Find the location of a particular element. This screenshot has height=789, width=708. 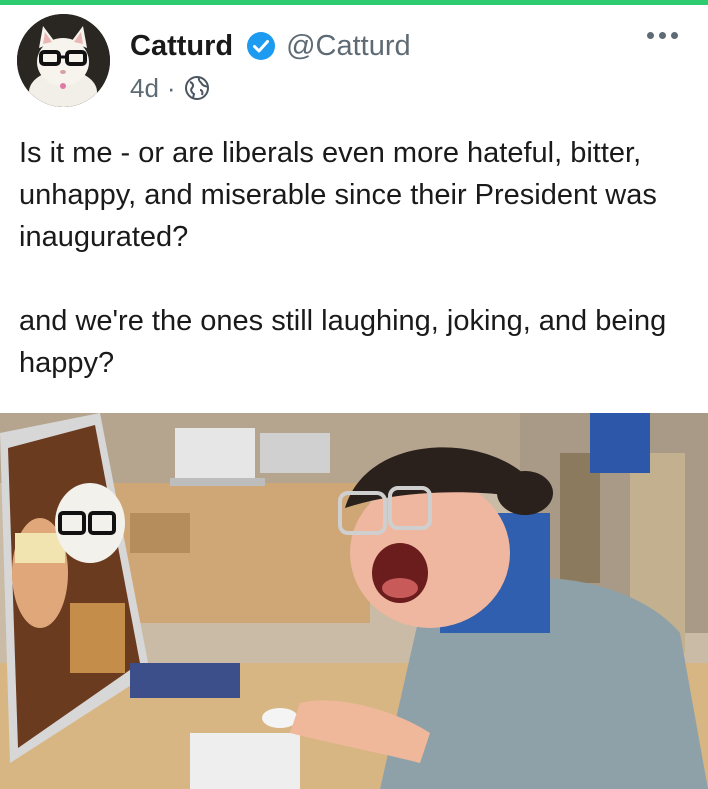

cat-avatar-icon is located at coordinates (63, 60).